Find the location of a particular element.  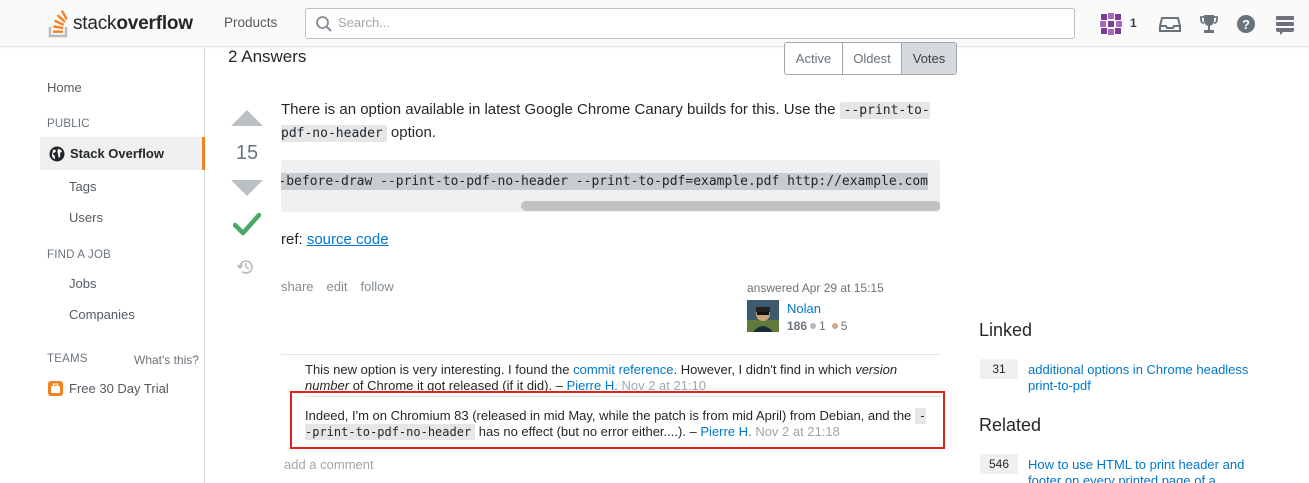

whats-this-link: What's this? is located at coordinates (166, 360).